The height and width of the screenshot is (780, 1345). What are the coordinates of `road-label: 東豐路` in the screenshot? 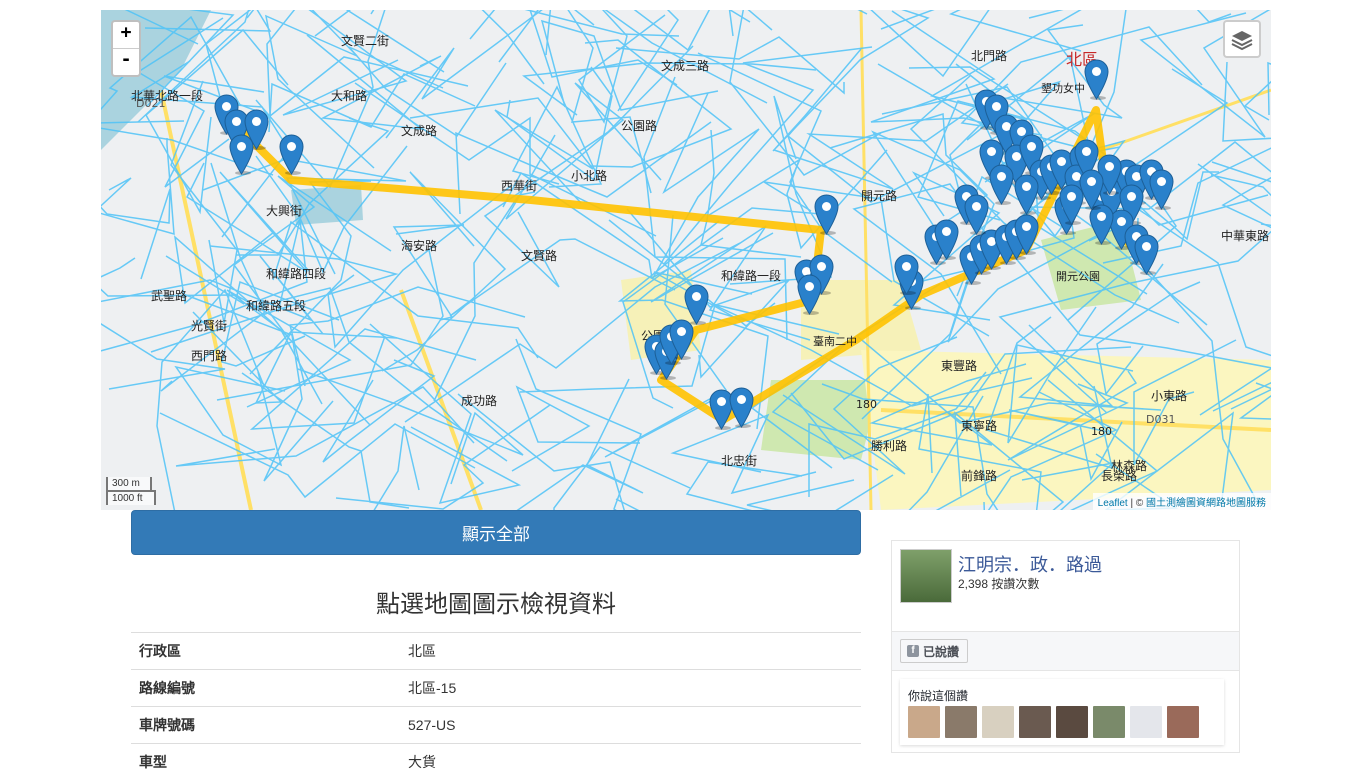 It's located at (959, 365).